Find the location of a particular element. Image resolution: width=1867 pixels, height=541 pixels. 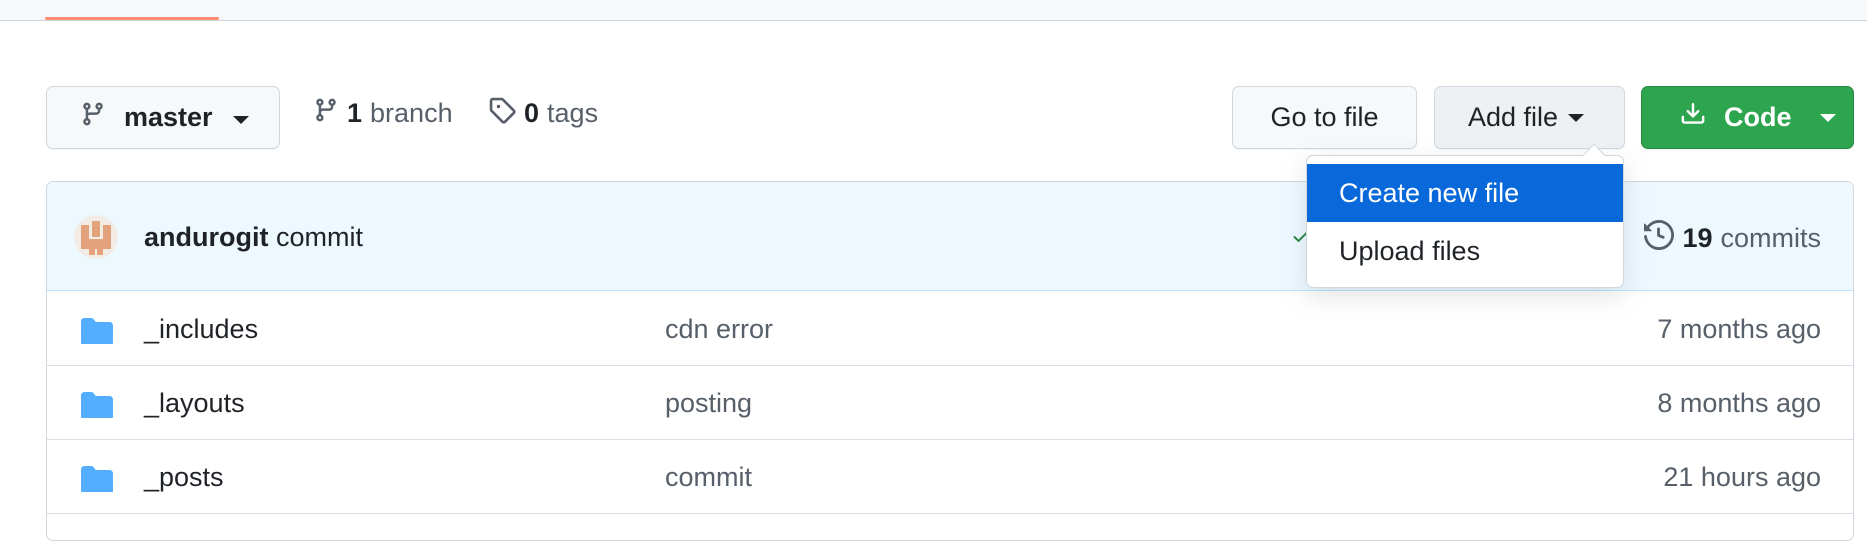

branch-select-button: master is located at coordinates (163, 117).